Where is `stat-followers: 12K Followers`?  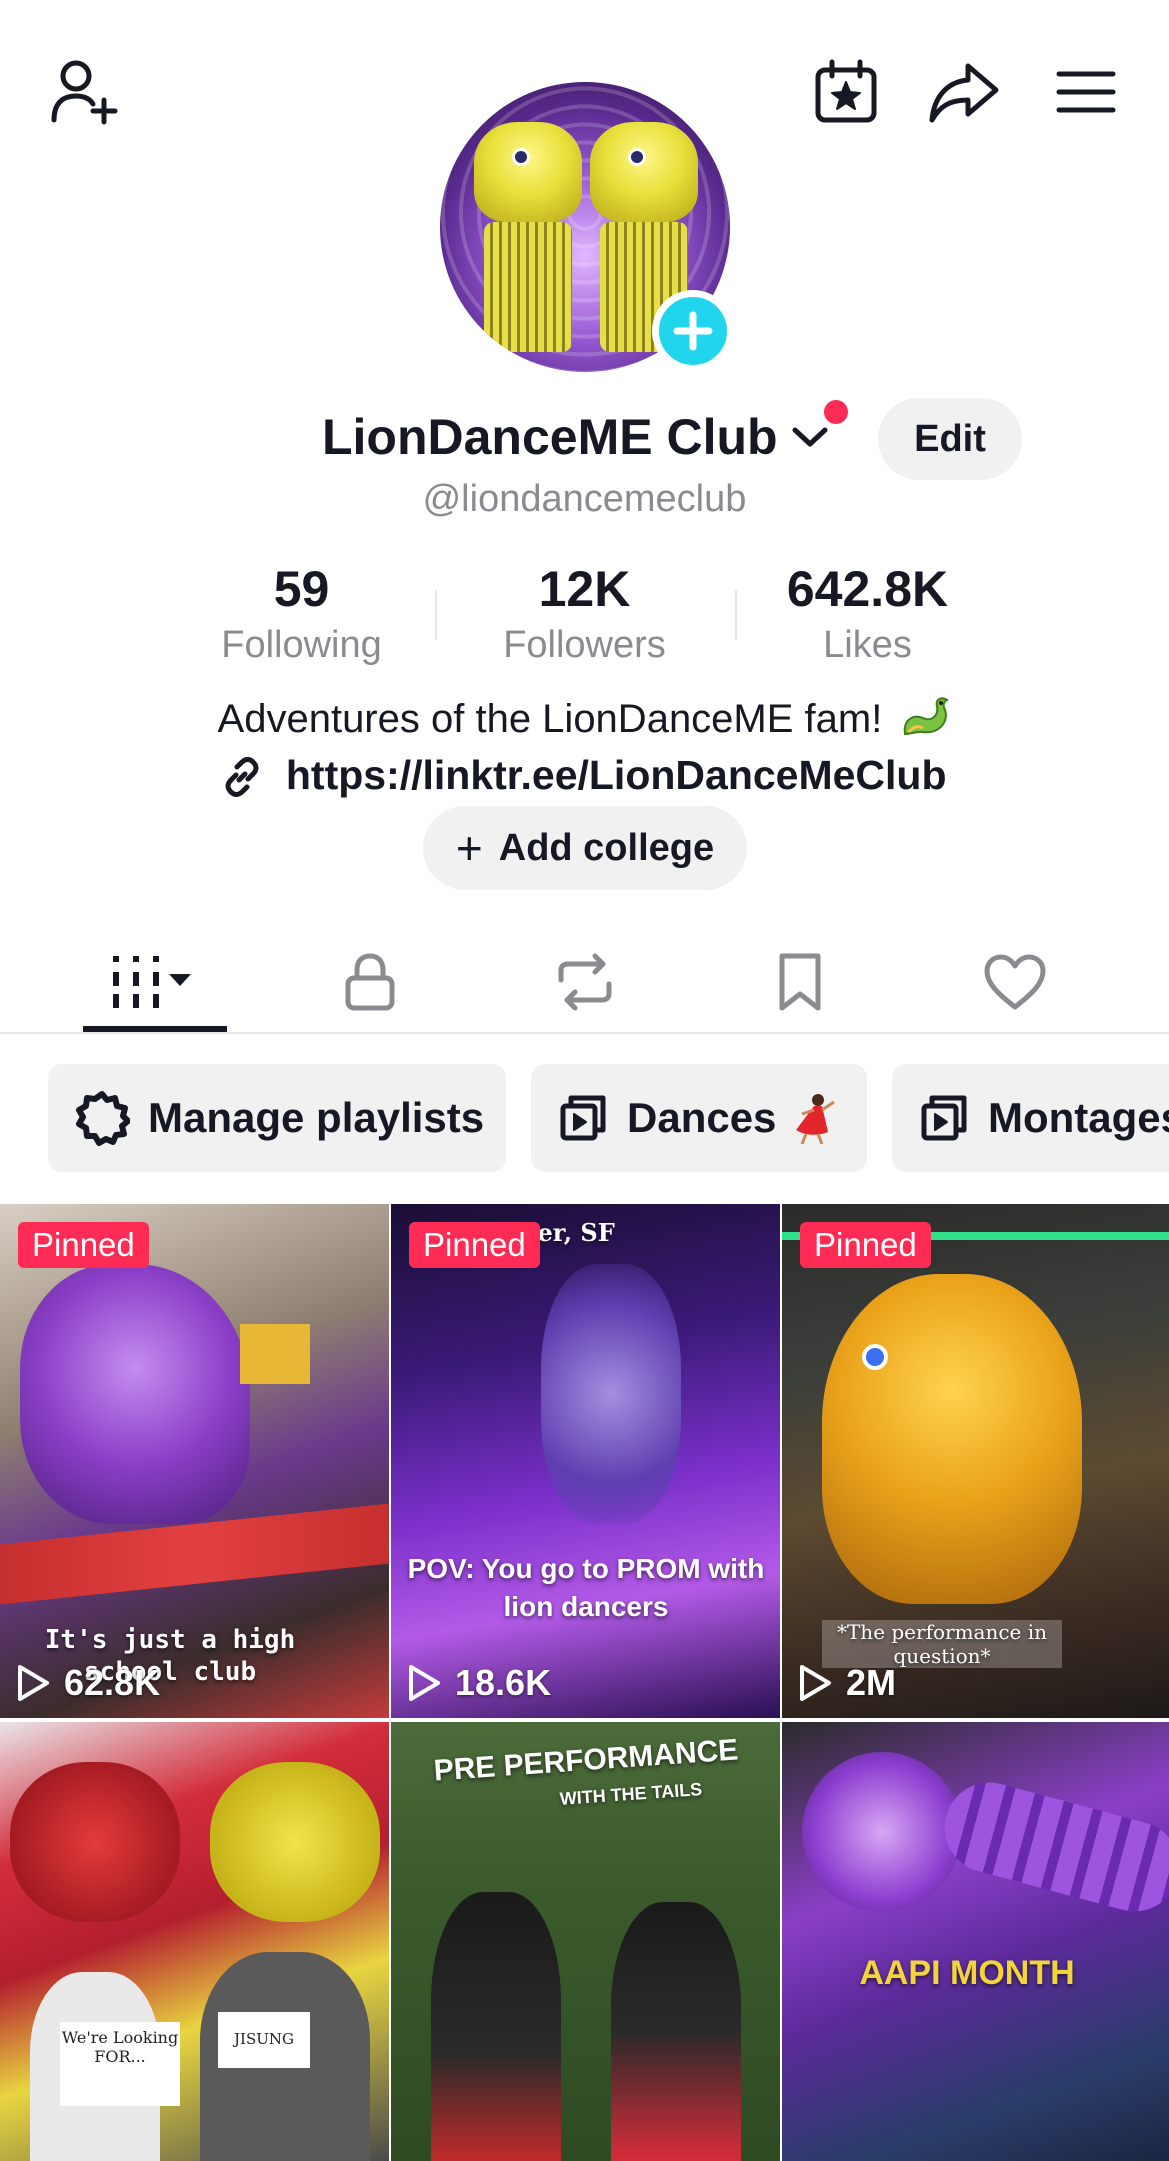
stat-followers: 12K Followers is located at coordinates (584, 613).